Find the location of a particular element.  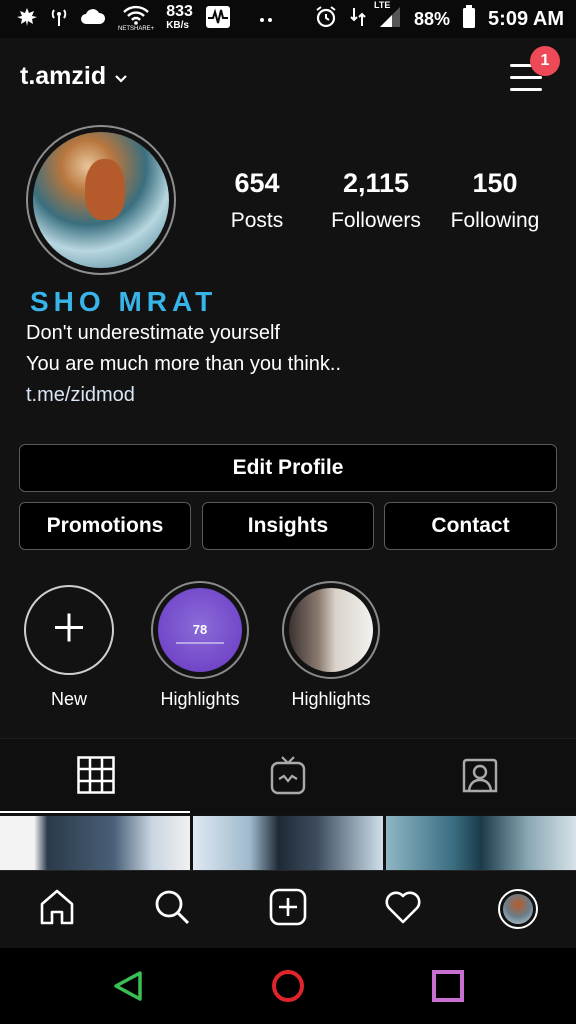

heart-icon is located at coordinates (403, 909).